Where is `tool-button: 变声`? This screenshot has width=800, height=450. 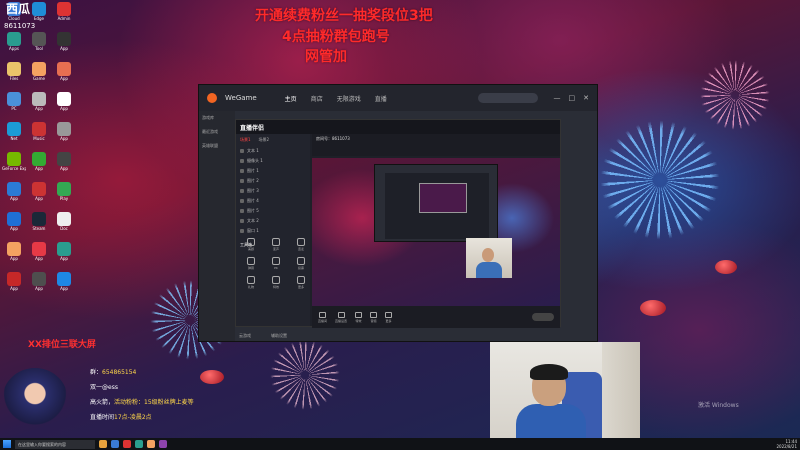 tool-button: 变声 is located at coordinates (276, 244).